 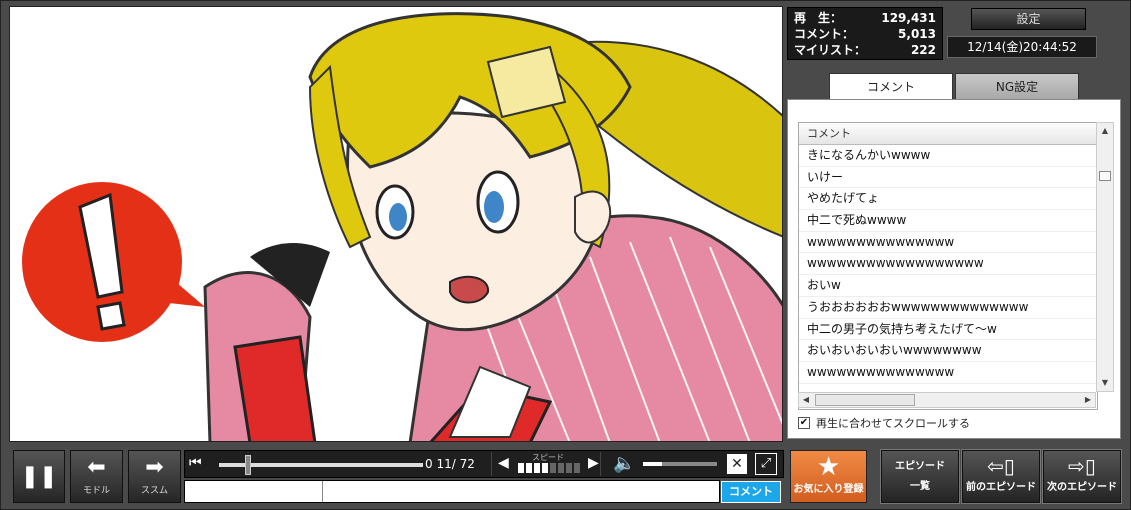 I want to click on speaker-icon: 🔈, so click(x=624, y=463).